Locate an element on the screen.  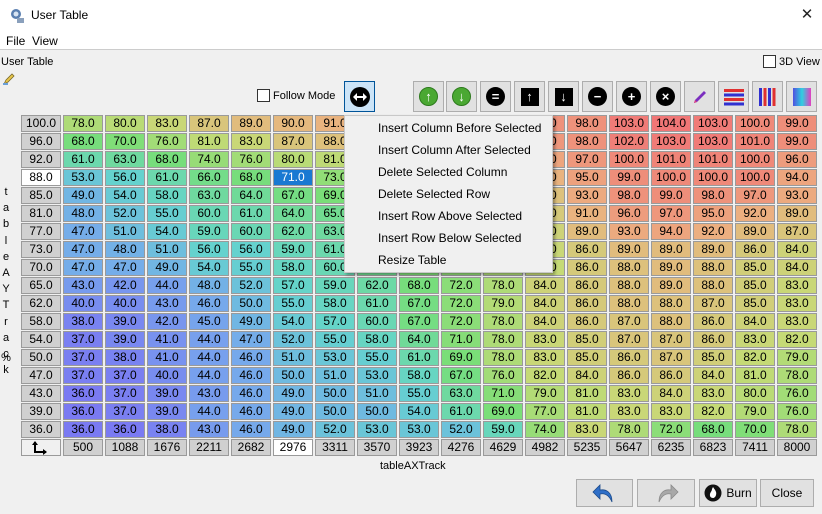
burn-button: Burn is located at coordinates (728, 493).